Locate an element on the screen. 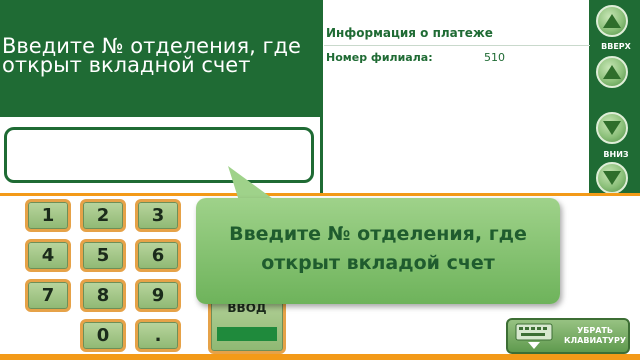  branch-number-label: Номер филиала: is located at coordinates (379, 57).